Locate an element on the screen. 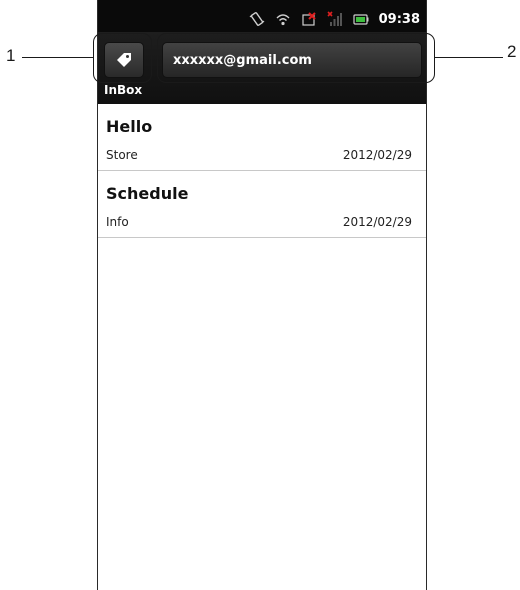 The height and width of the screenshot is (590, 520). folder-label: InBox is located at coordinates (123, 90).